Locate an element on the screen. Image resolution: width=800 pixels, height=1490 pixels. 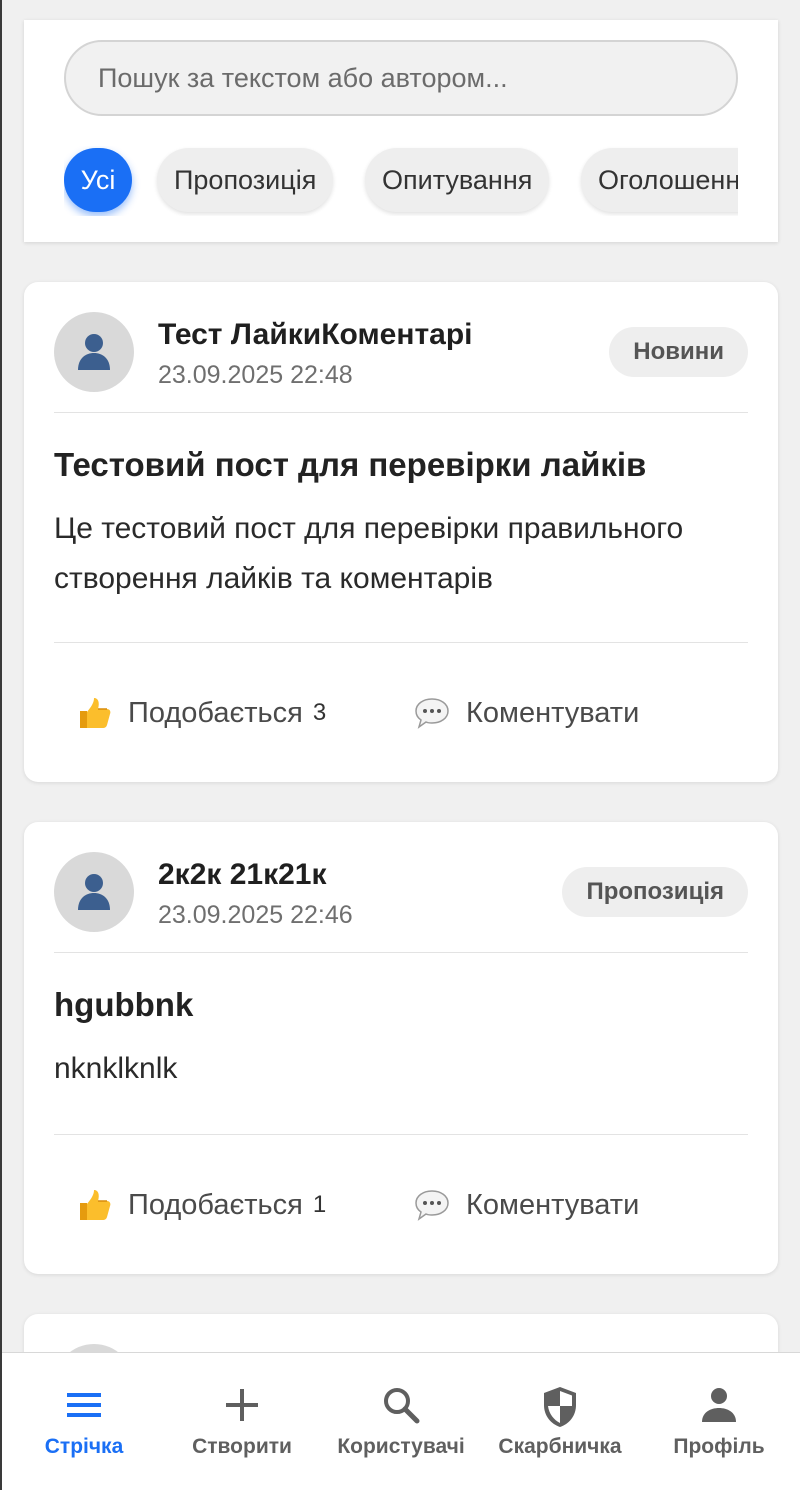
plus-icon is located at coordinates (242, 1405).